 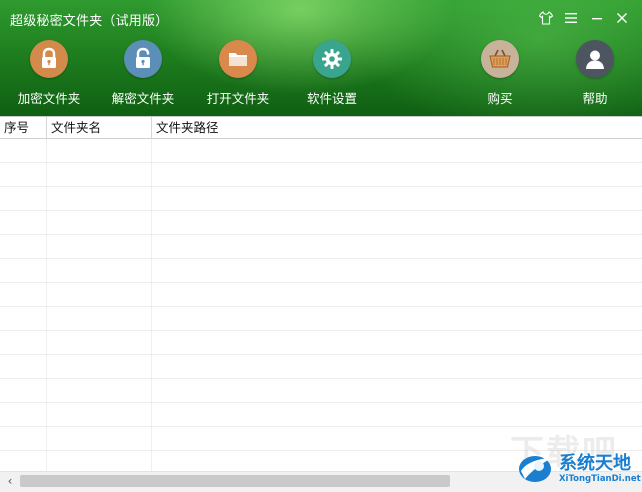 I want to click on folder-icon, so click(x=238, y=59).